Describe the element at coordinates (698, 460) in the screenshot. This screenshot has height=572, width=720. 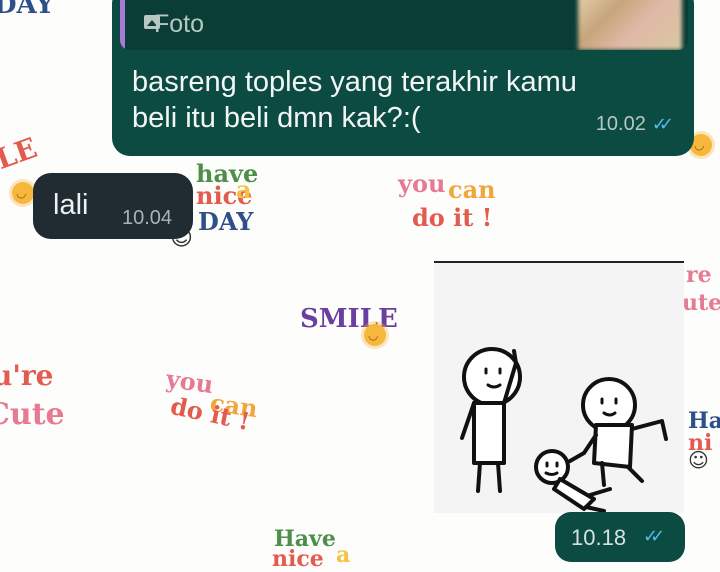
I see `smiley-doodle-icon: ☺` at that location.